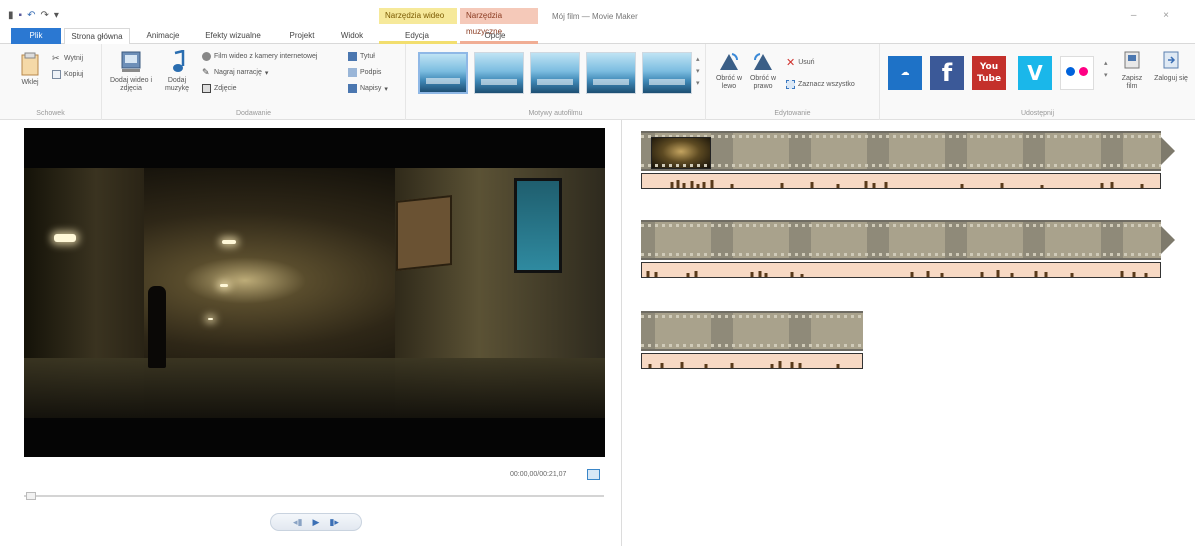 The height and width of the screenshot is (546, 1195). What do you see at coordinates (367, 56) in the screenshot?
I see `title-label: Tytuł` at bounding box center [367, 56].